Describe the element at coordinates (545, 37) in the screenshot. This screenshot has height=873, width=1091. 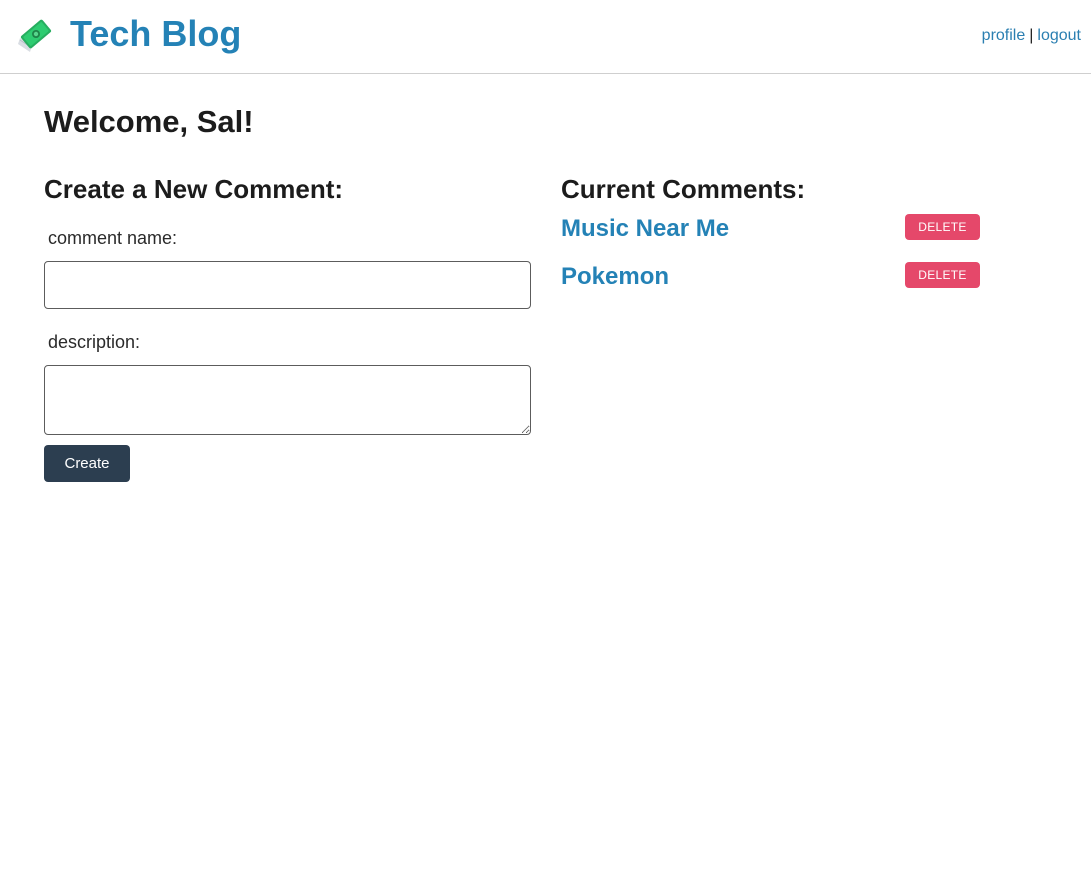
I see `site-header: Tech Blog profile | logout` at that location.